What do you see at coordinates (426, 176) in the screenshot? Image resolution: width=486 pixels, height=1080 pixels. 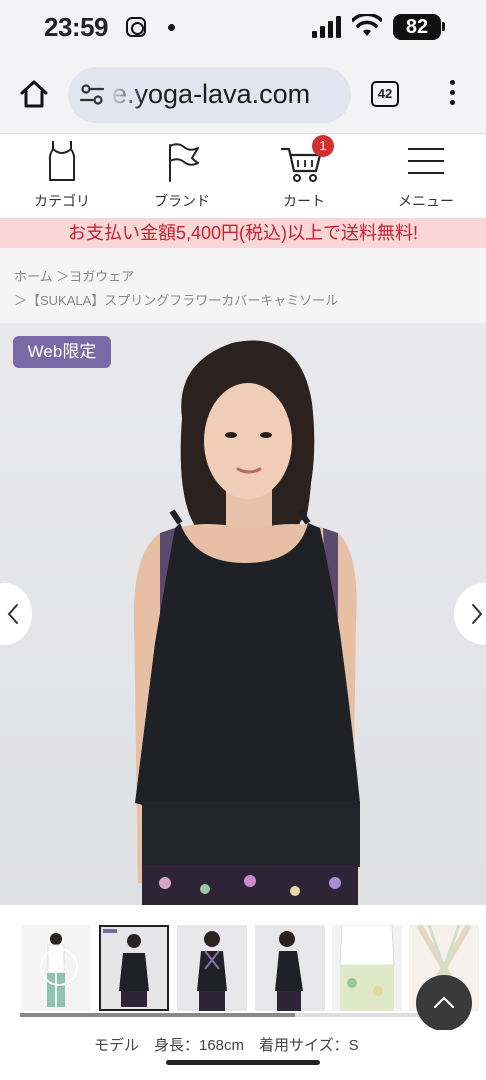 I see `nav-menu: メニュー` at bounding box center [426, 176].